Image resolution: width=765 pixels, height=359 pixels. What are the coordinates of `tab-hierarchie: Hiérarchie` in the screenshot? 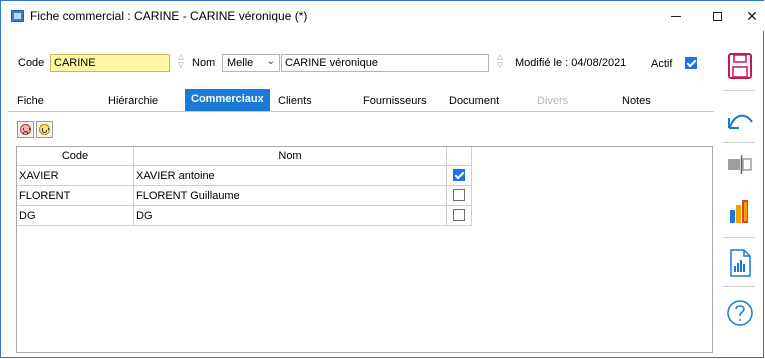 It's located at (133, 101).